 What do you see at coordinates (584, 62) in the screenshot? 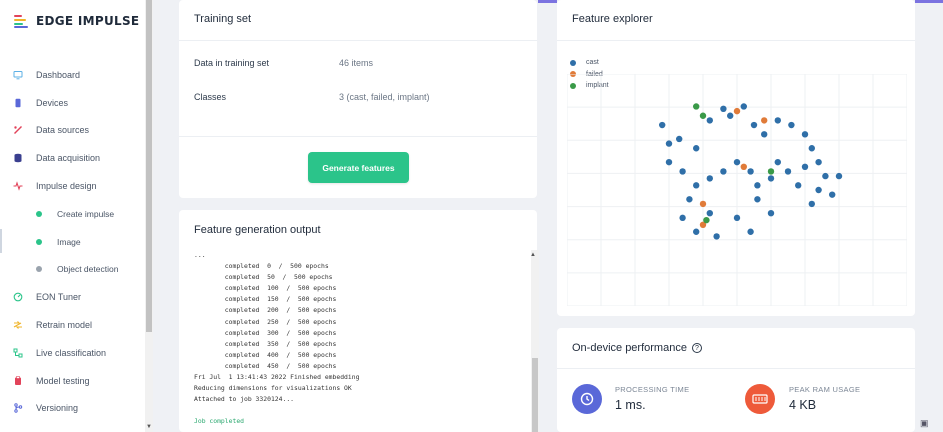
I see `legend-item-cast: cast` at bounding box center [584, 62].